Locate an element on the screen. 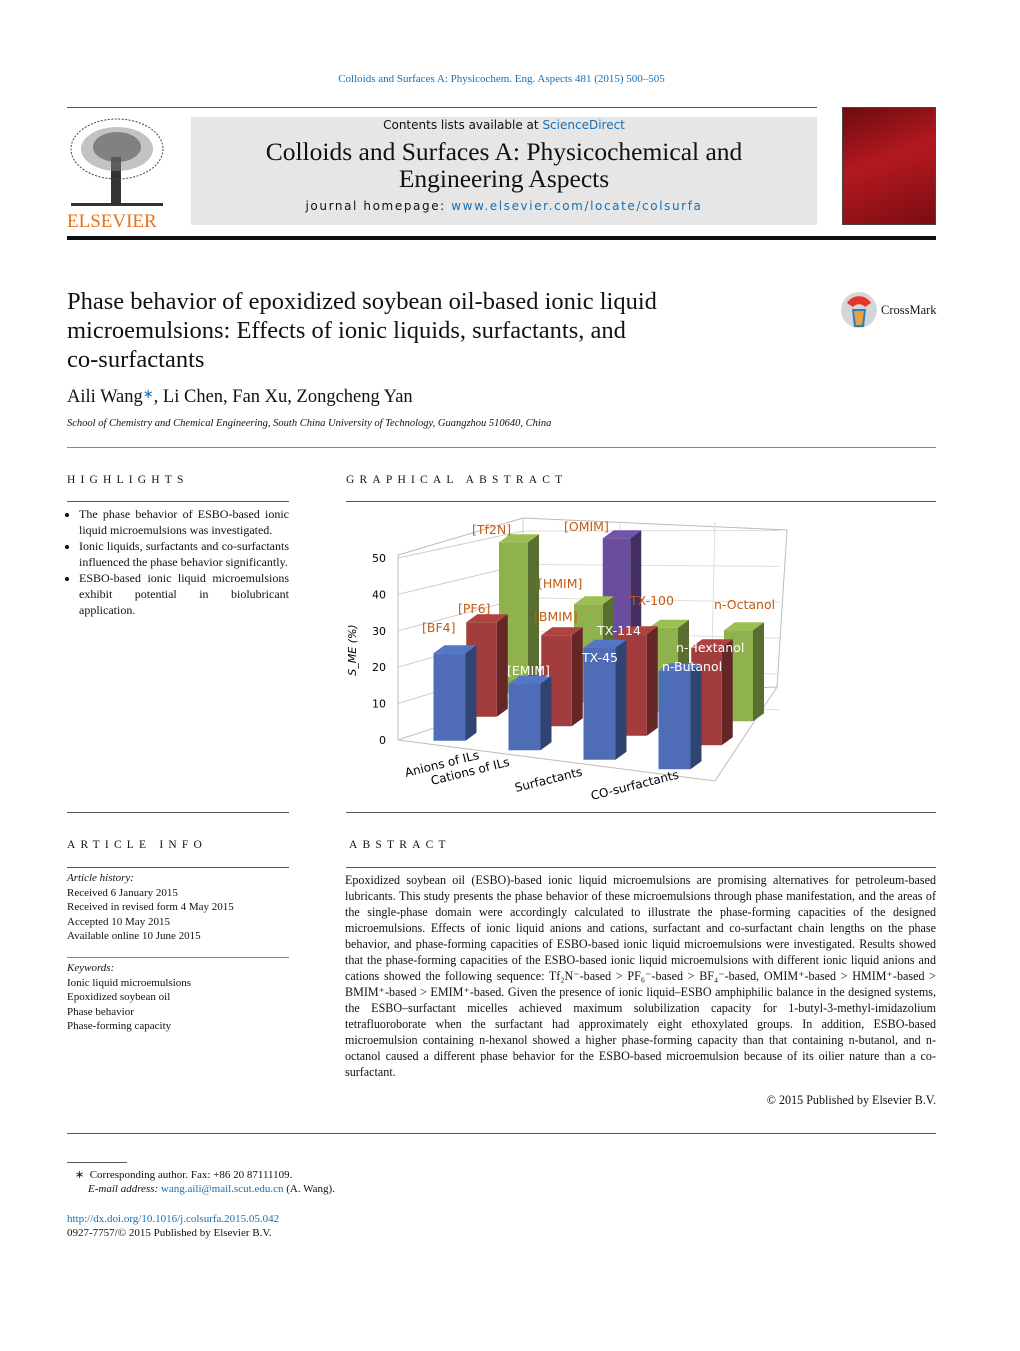  bar-label: [EMIM] is located at coordinates (528, 670).